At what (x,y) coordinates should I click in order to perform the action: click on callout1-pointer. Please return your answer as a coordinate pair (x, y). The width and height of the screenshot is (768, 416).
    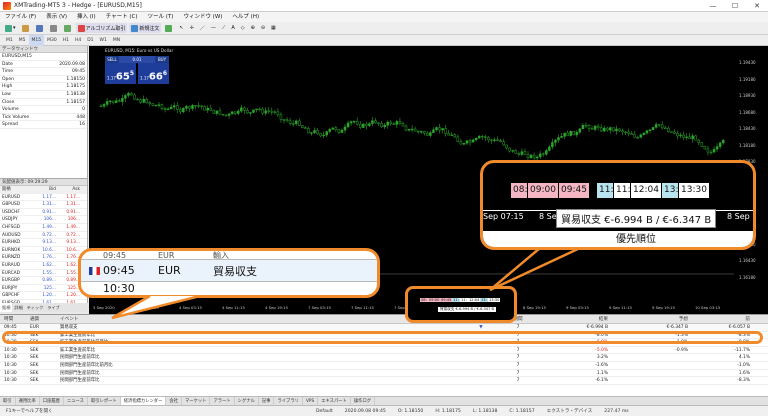
    Looking at the image, I should click on (156, 307).